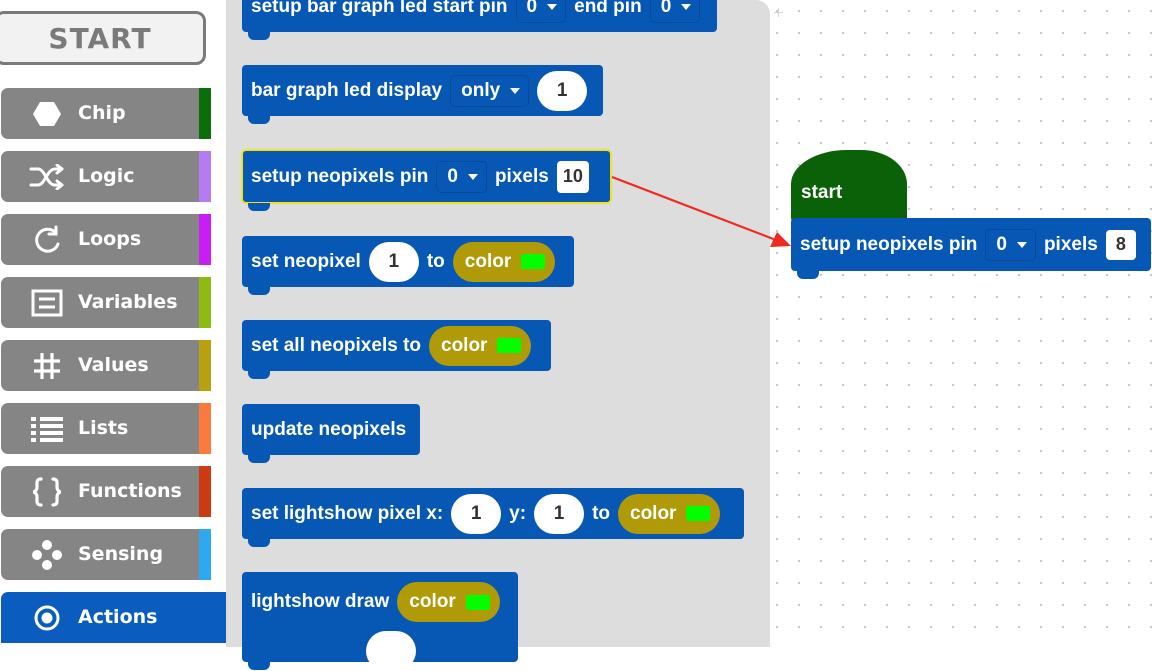 The image size is (1152, 671). Describe the element at coordinates (572, 176) in the screenshot. I see `pixel-count-input: 10` at that location.